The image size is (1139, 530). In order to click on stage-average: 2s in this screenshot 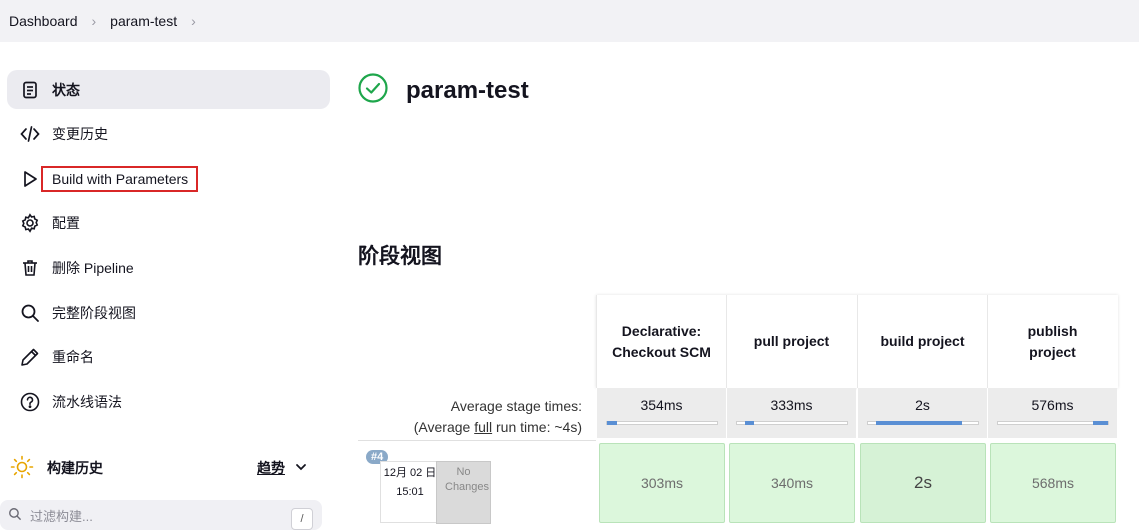, I will do `click(922, 413)`.